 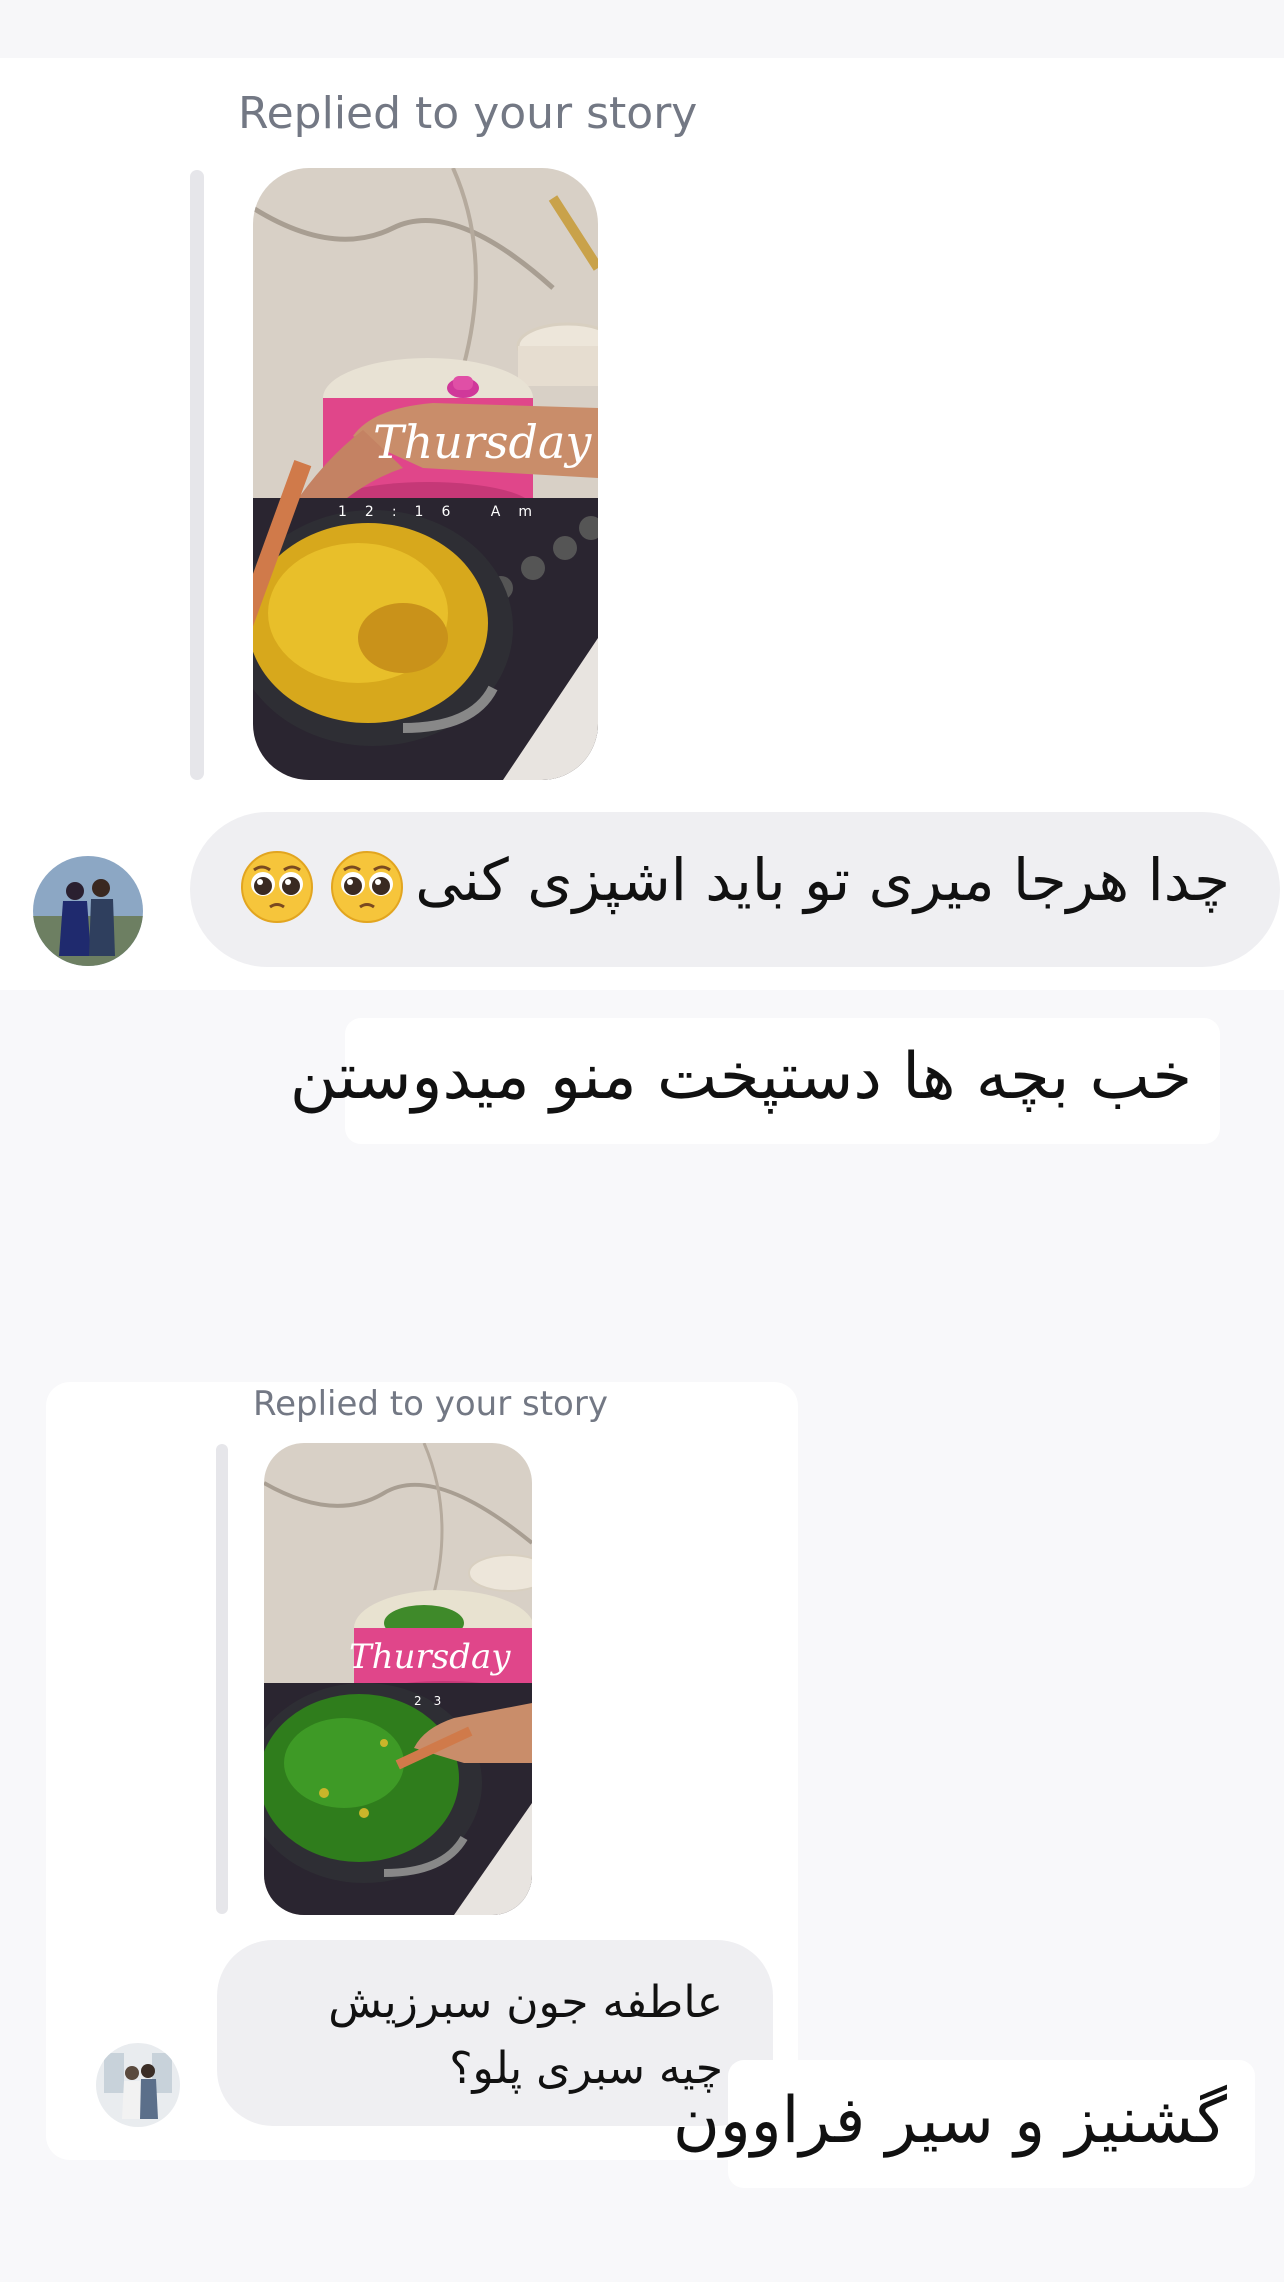 I want to click on top-strip, so click(x=642, y=29).